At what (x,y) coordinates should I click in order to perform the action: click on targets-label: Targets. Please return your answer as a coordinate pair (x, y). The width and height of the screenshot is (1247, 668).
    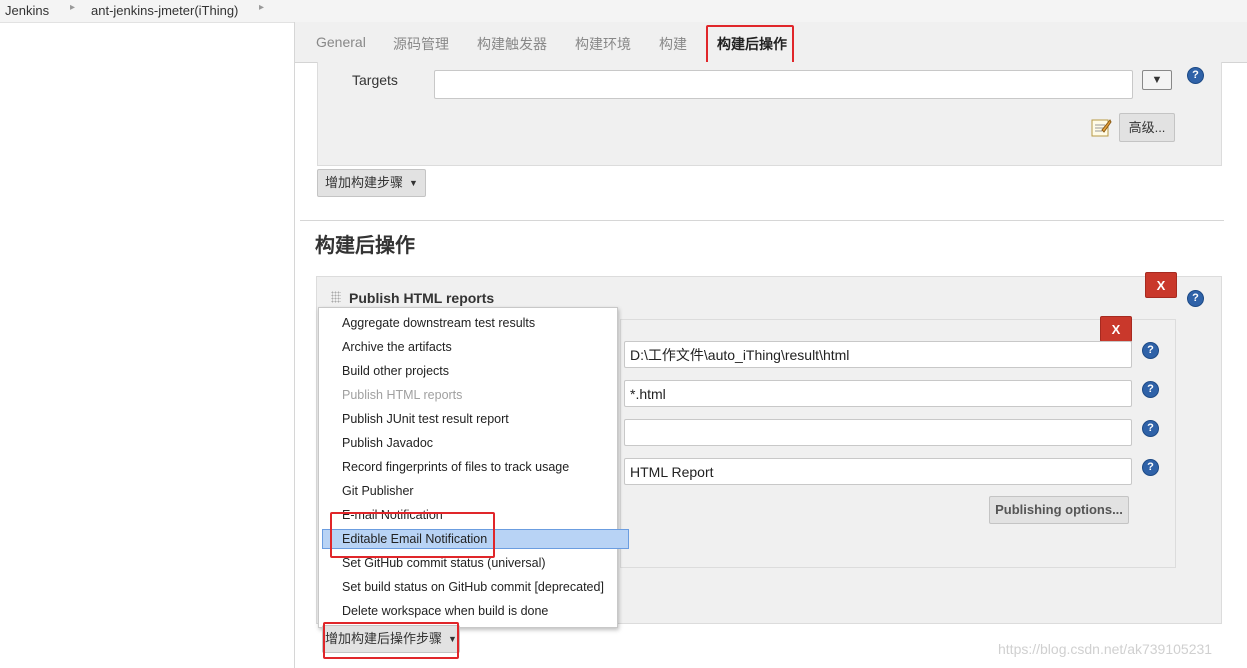
    Looking at the image, I should click on (375, 80).